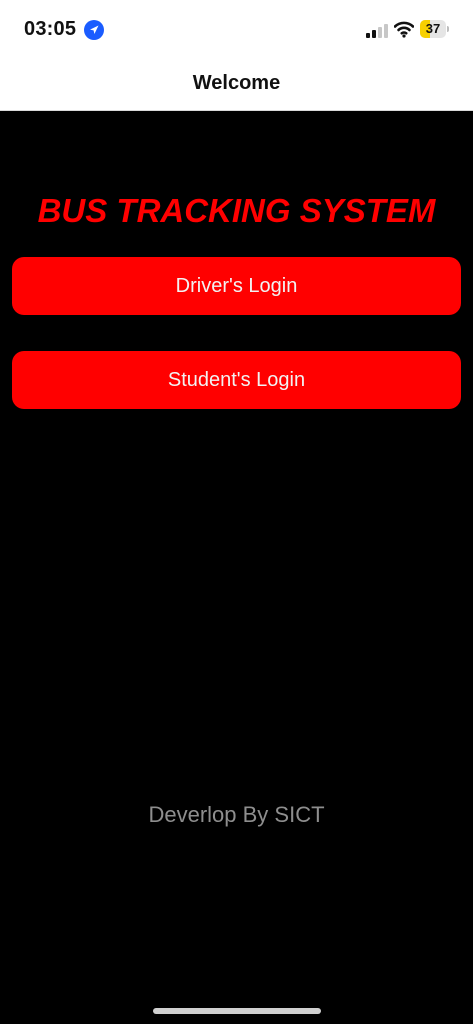 The width and height of the screenshot is (473, 1024). I want to click on home-indicator, so click(237, 1011).